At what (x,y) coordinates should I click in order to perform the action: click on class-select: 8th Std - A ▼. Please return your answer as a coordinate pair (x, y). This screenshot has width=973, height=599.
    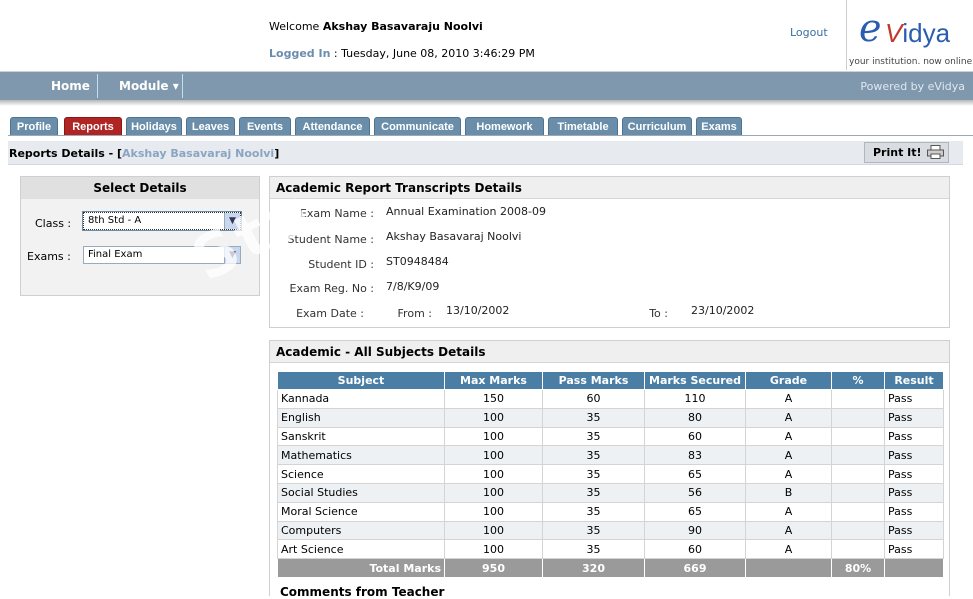
    Looking at the image, I should click on (162, 221).